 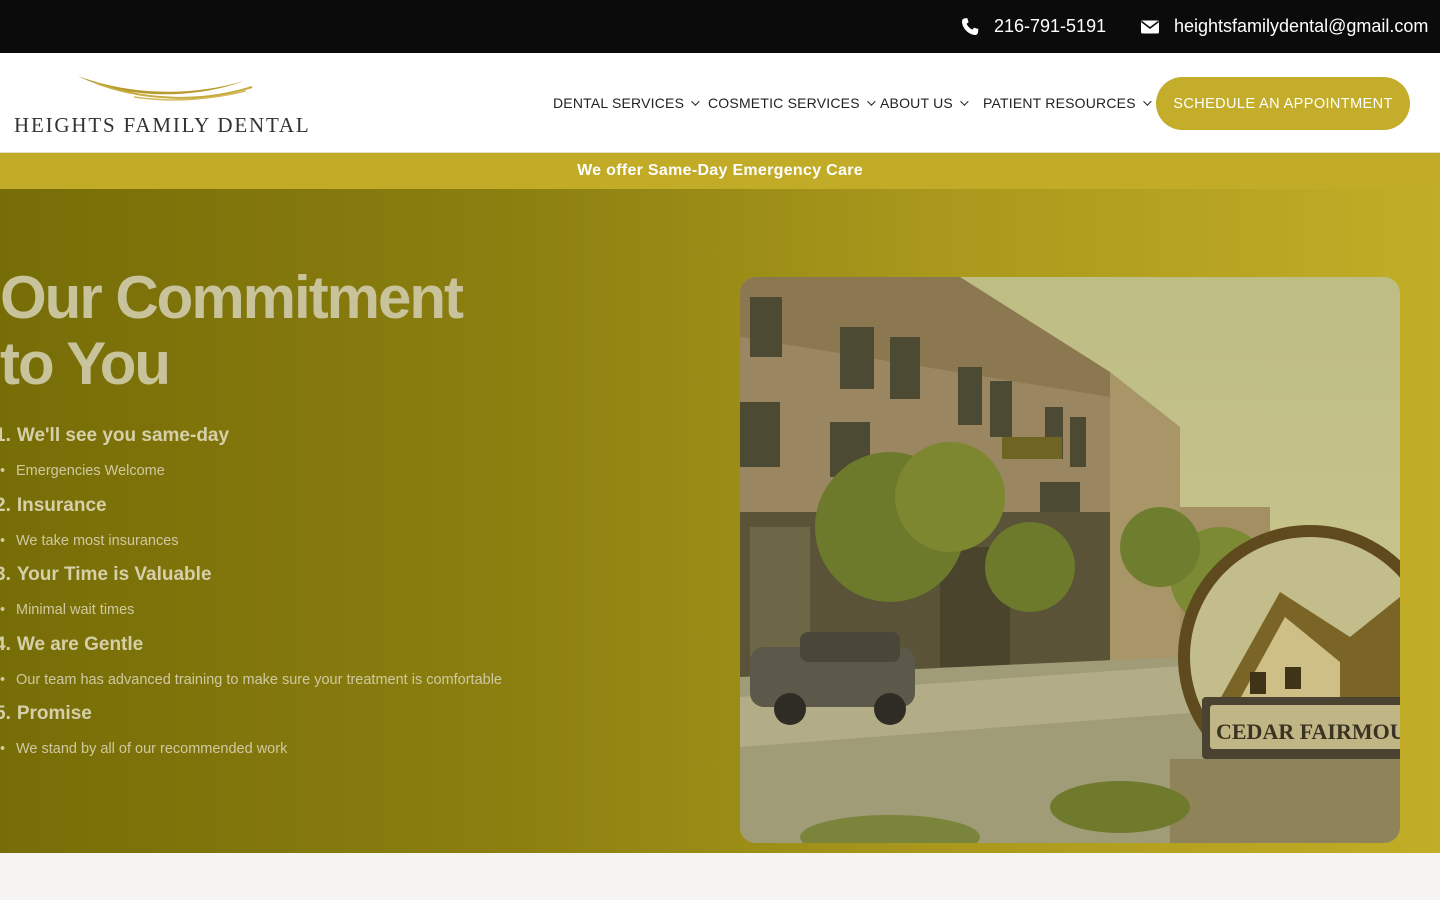 What do you see at coordinates (72, 644) in the screenshot?
I see `reason-title: 4. We are Gentle` at bounding box center [72, 644].